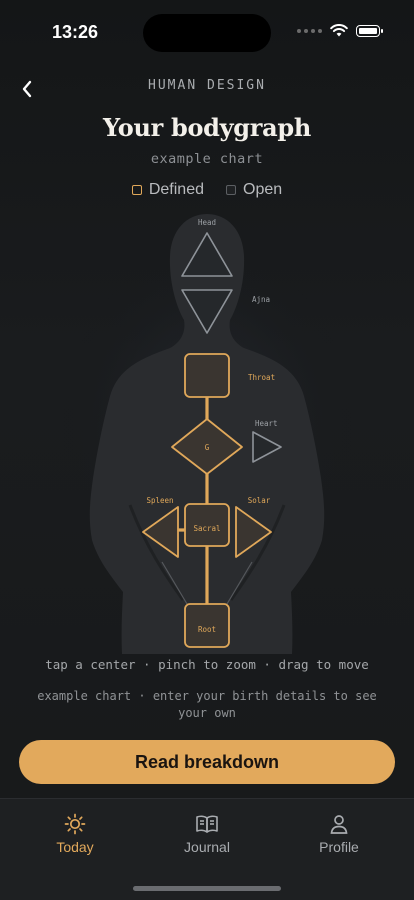 The width and height of the screenshot is (414, 900). I want to click on label-spleen: Spleen, so click(159, 500).